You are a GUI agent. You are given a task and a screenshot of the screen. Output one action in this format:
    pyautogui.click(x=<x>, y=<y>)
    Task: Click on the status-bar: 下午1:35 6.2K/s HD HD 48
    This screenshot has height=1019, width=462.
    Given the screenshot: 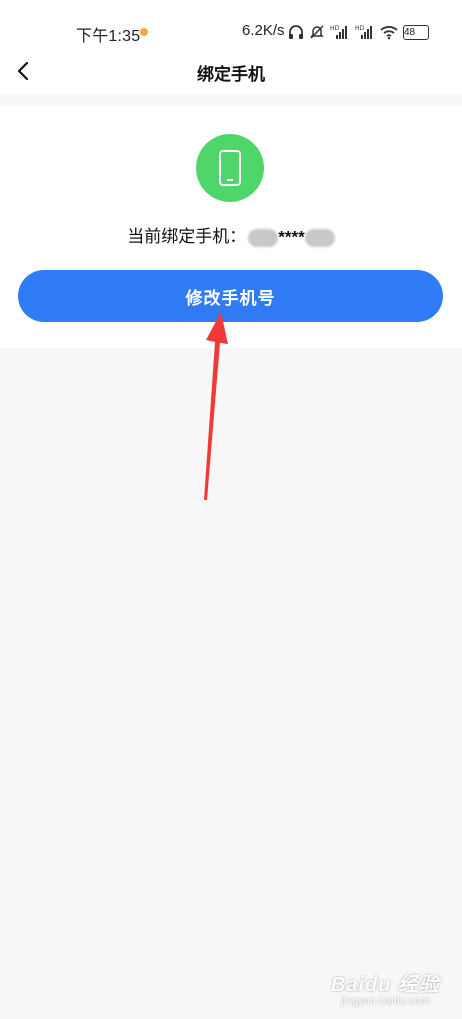 What is the action you would take?
    pyautogui.click(x=231, y=24)
    